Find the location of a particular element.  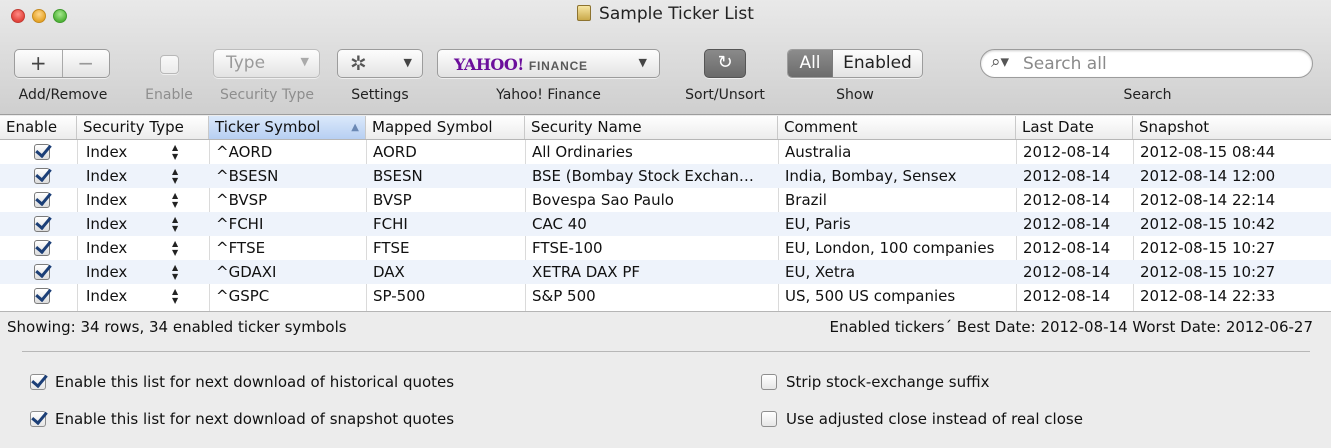

column-header-security-type: Security Type is located at coordinates (143, 127).